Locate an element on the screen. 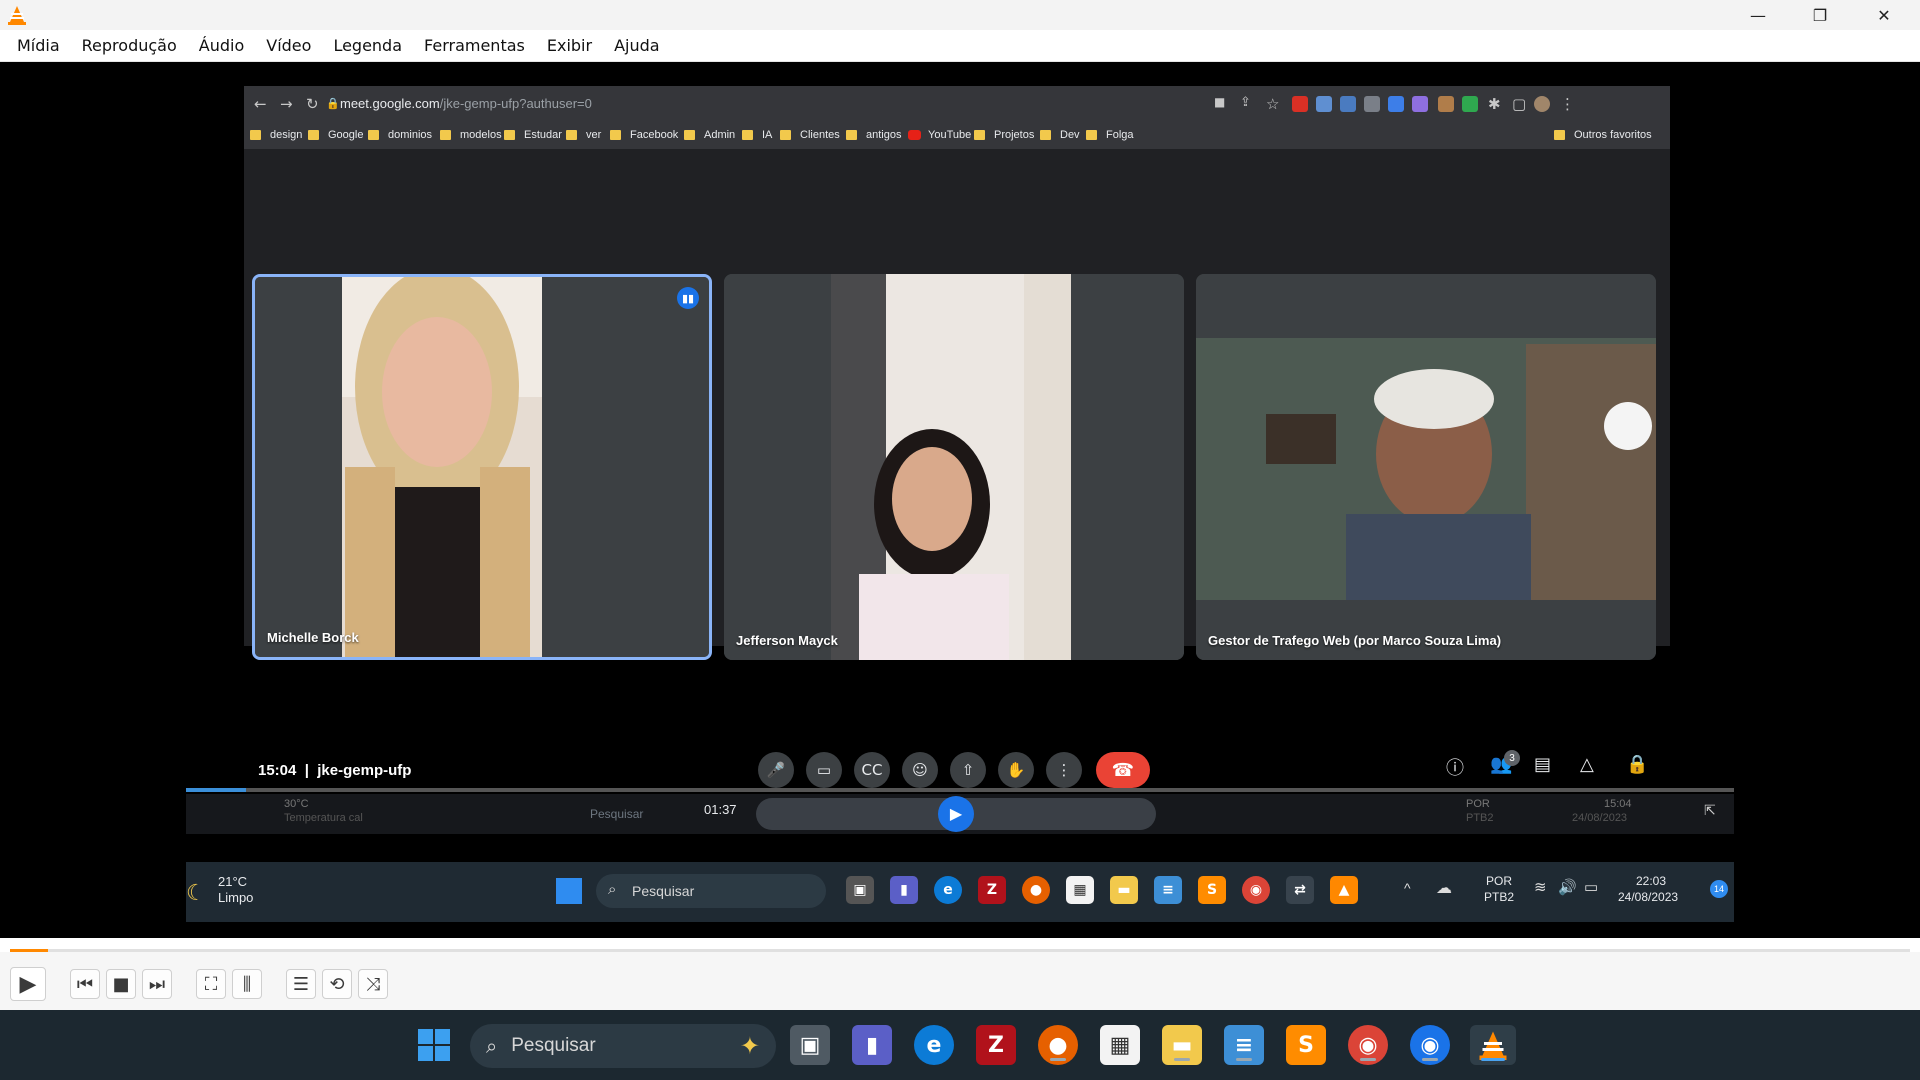  participant-video is located at coordinates (1426, 467).